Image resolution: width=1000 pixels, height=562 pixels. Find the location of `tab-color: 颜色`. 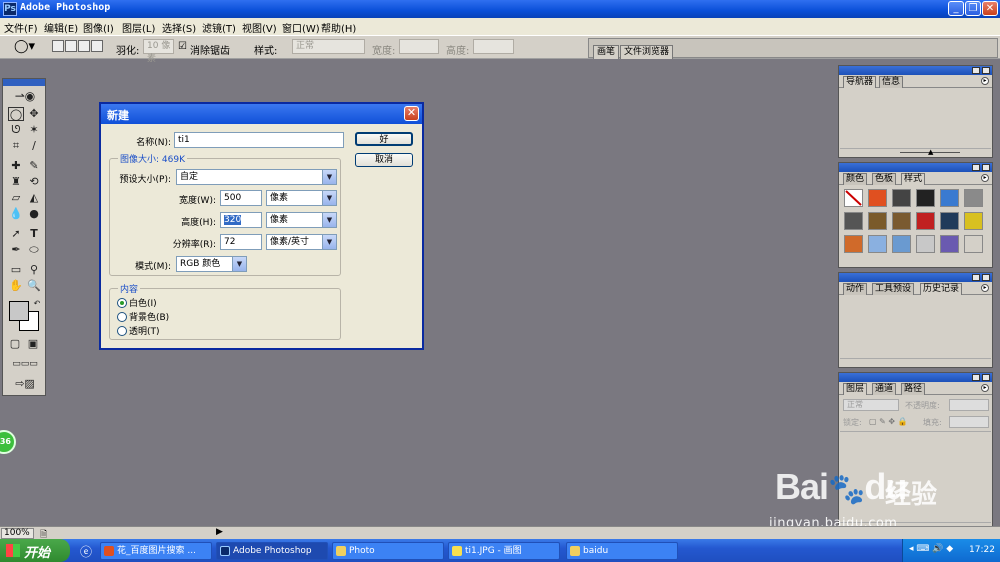

tab-color: 颜色 is located at coordinates (855, 179).